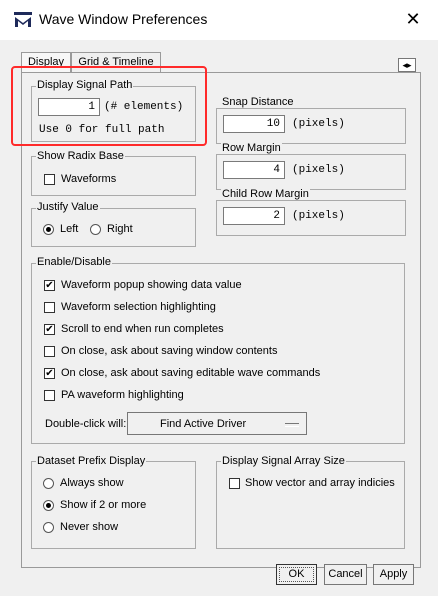 Image resolution: width=438 pixels, height=596 pixels. I want to click on close-icon: ✕, so click(413, 19).